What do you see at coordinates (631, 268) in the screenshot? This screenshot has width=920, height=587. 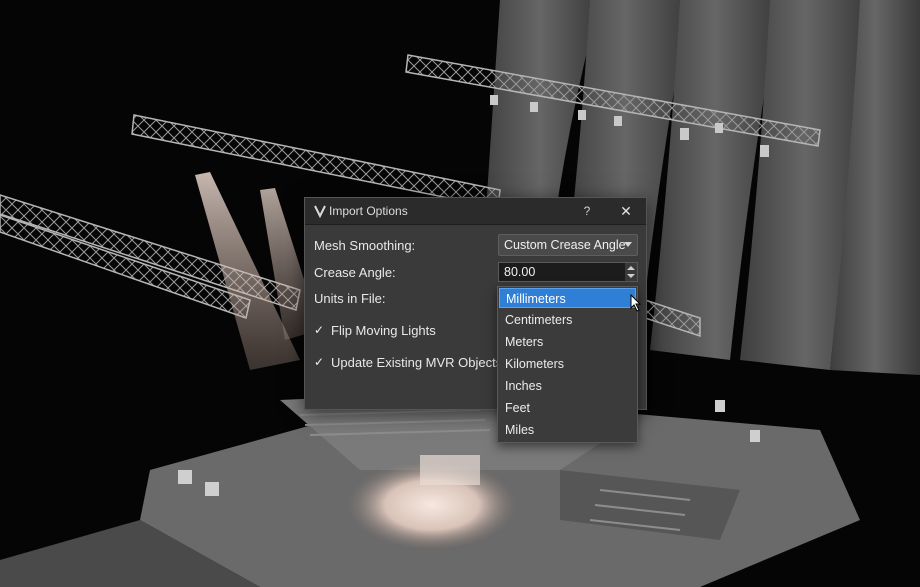 I see `spin-up-icon` at bounding box center [631, 268].